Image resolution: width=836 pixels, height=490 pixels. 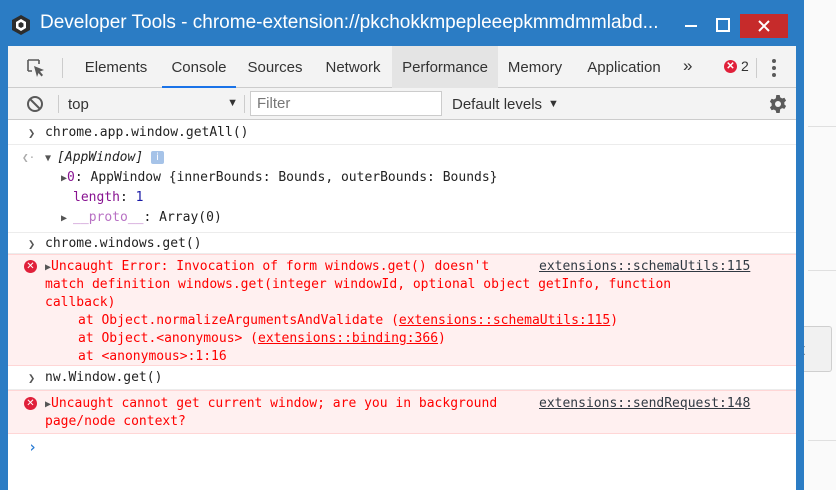 What do you see at coordinates (29, 157) in the screenshot?
I see `output-arrow-icon: ❮·` at bounding box center [29, 157].